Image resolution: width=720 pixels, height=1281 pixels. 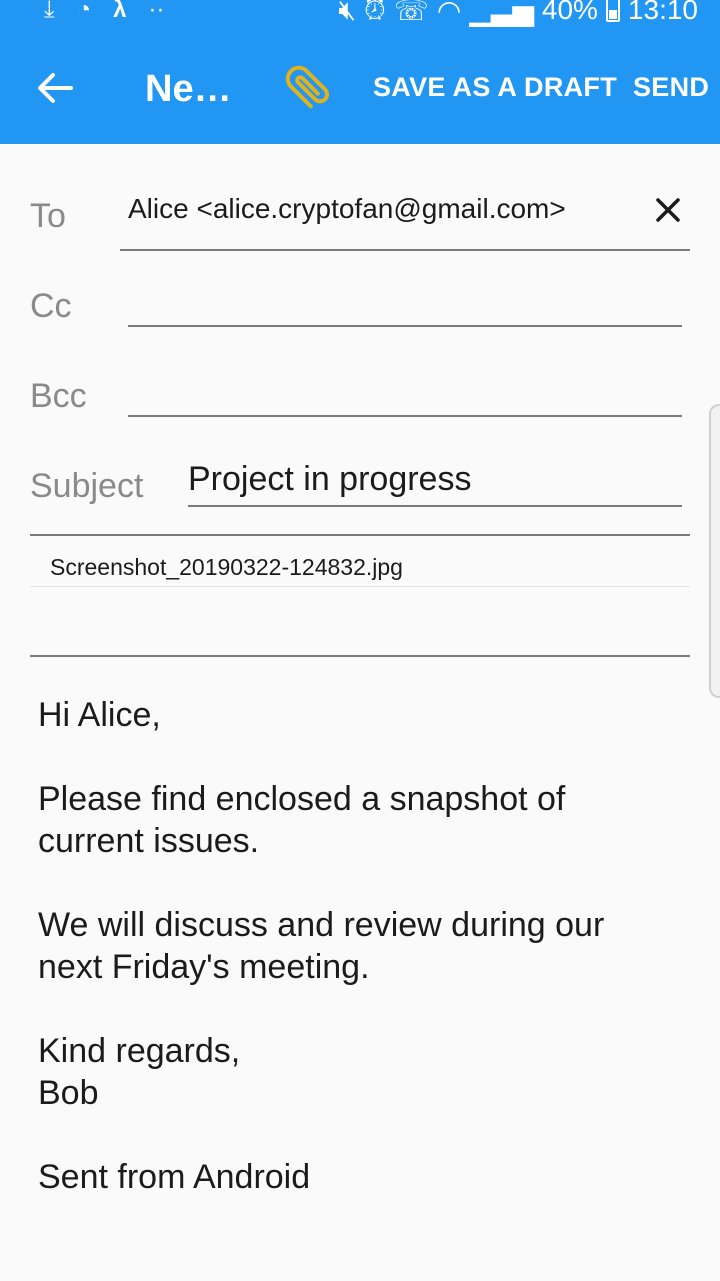 What do you see at coordinates (495, 87) in the screenshot?
I see `save-as-draft-button: SAVE AS A DRAFT` at bounding box center [495, 87].